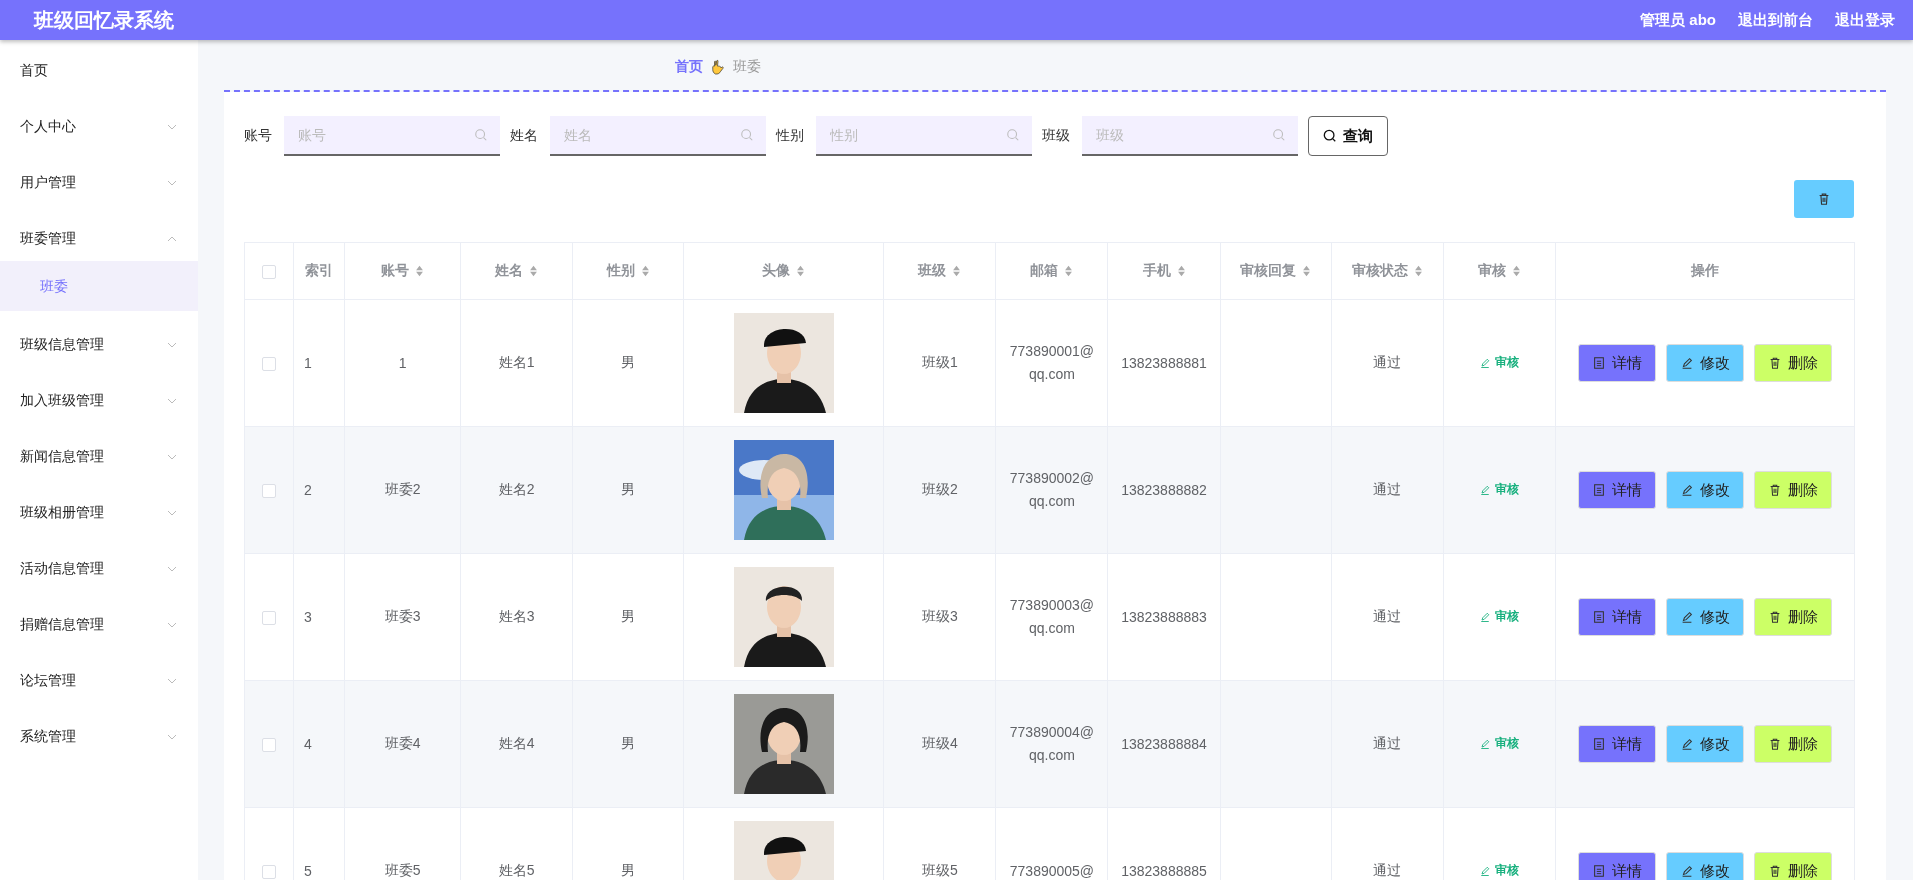 The width and height of the screenshot is (1913, 880). Describe the element at coordinates (99, 183) in the screenshot. I see `menu-item: 用户管理` at that location.